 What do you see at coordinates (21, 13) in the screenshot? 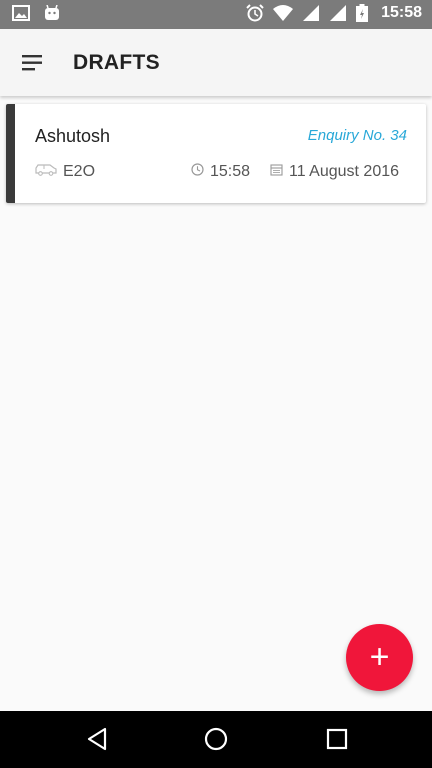
I see `image-icon` at bounding box center [21, 13].